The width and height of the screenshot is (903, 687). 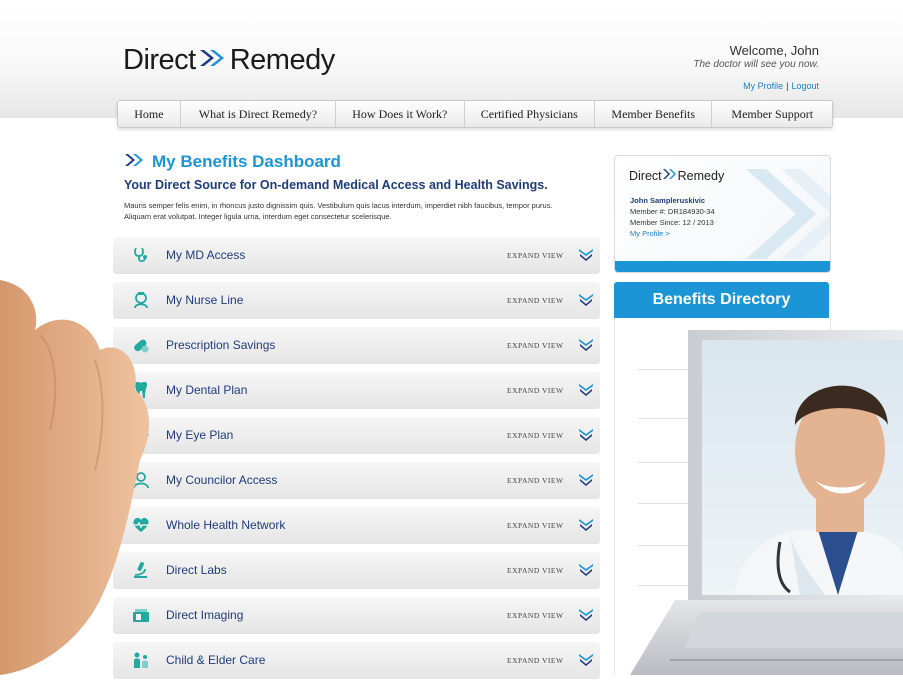 I want to click on benefits-directory-title: Benefits Directory, so click(x=721, y=300).